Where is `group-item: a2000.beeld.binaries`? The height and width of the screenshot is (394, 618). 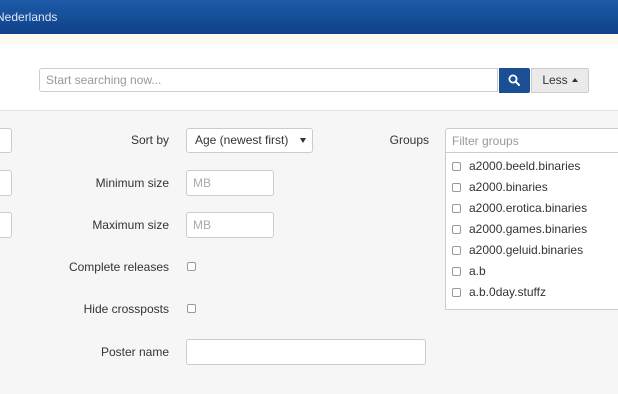
group-item: a2000.beeld.binaries is located at coordinates (535, 167).